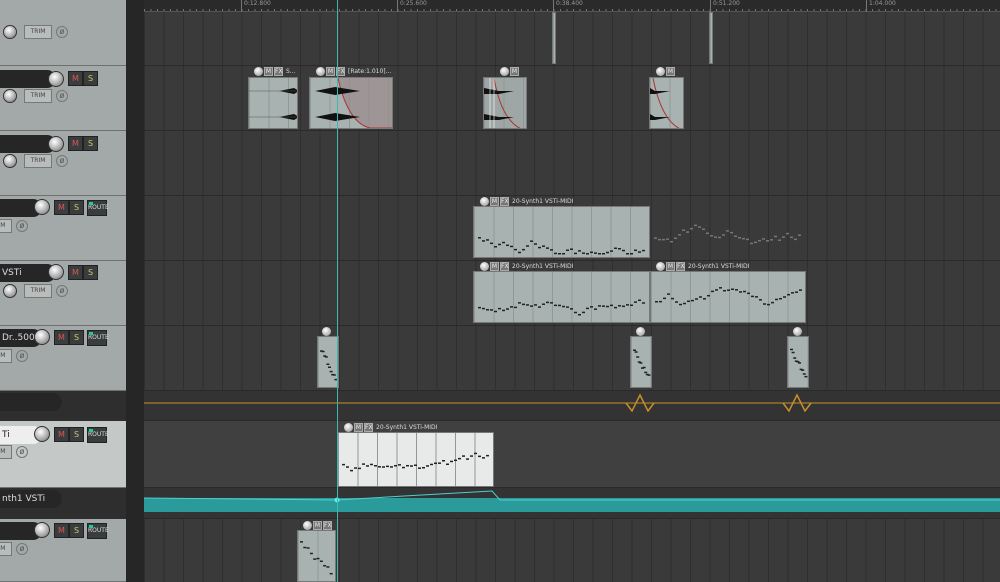 Image resolution: width=1000 pixels, height=582 pixels. I want to click on track-panel: Dr..5000 M S ROUTE TRIM ø, so click(63, 358).